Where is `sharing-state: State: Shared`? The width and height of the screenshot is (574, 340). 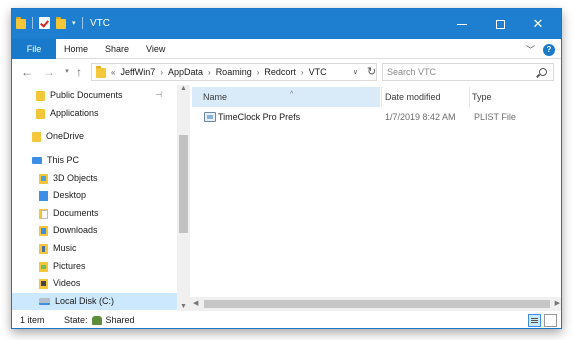
sharing-state: State: Shared is located at coordinates (99, 319).